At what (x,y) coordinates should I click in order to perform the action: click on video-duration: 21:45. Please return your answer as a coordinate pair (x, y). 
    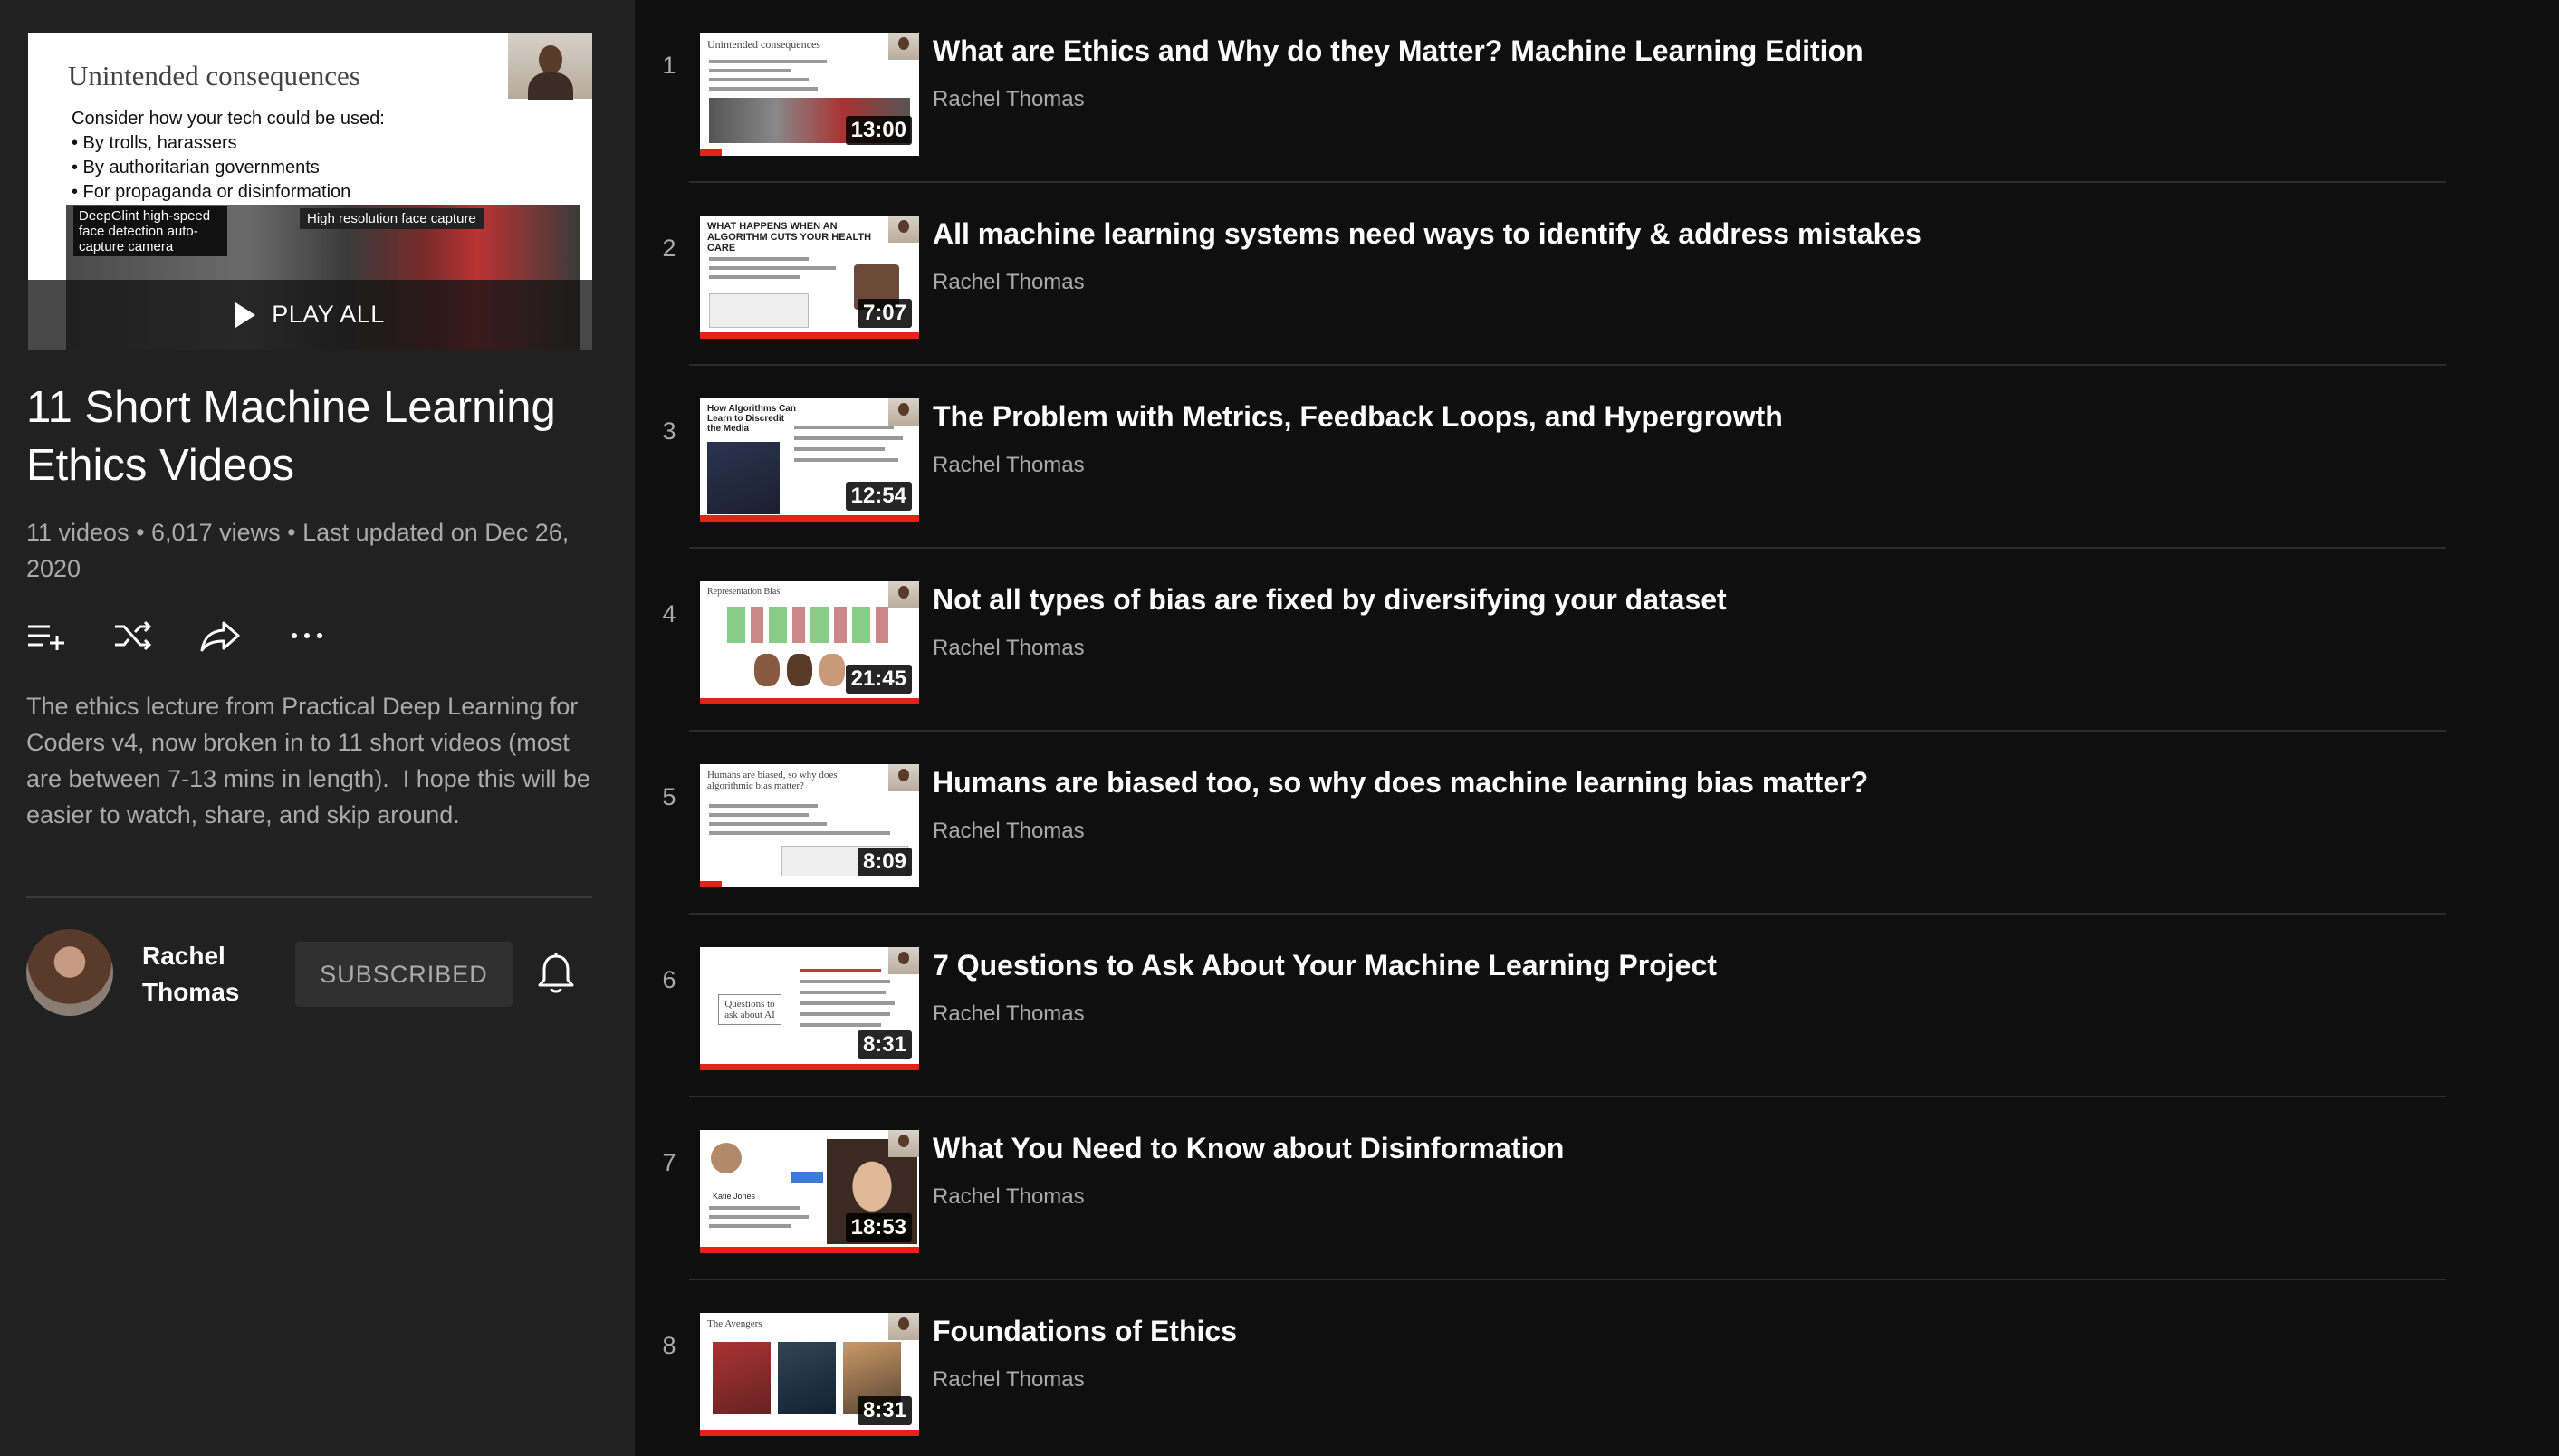
    Looking at the image, I should click on (878, 679).